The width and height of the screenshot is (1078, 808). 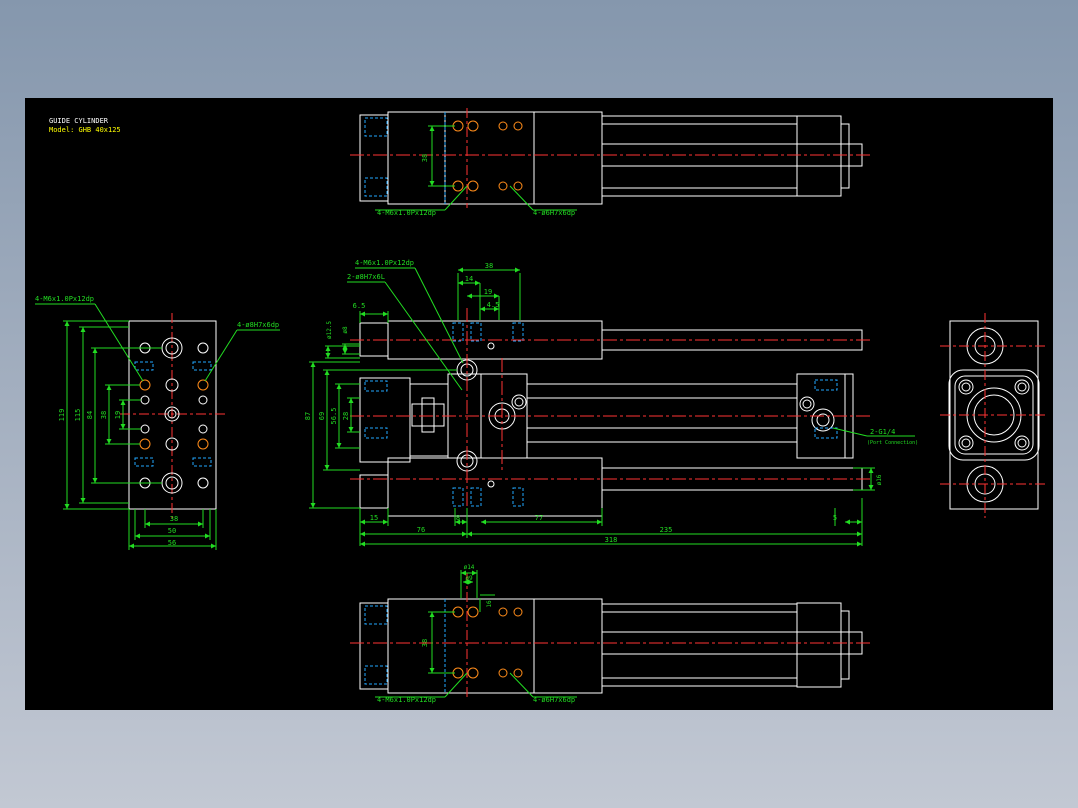 What do you see at coordinates (79, 121) in the screenshot?
I see `drawing-title: GUIDE CYLINDER` at bounding box center [79, 121].